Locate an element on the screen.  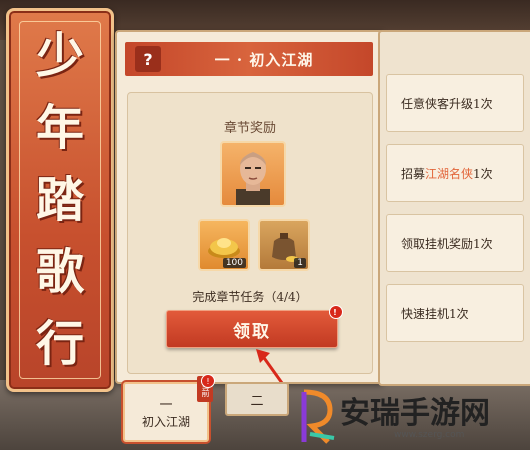
watermark-name: 安瑞手游网 is located at coordinates (415, 413).